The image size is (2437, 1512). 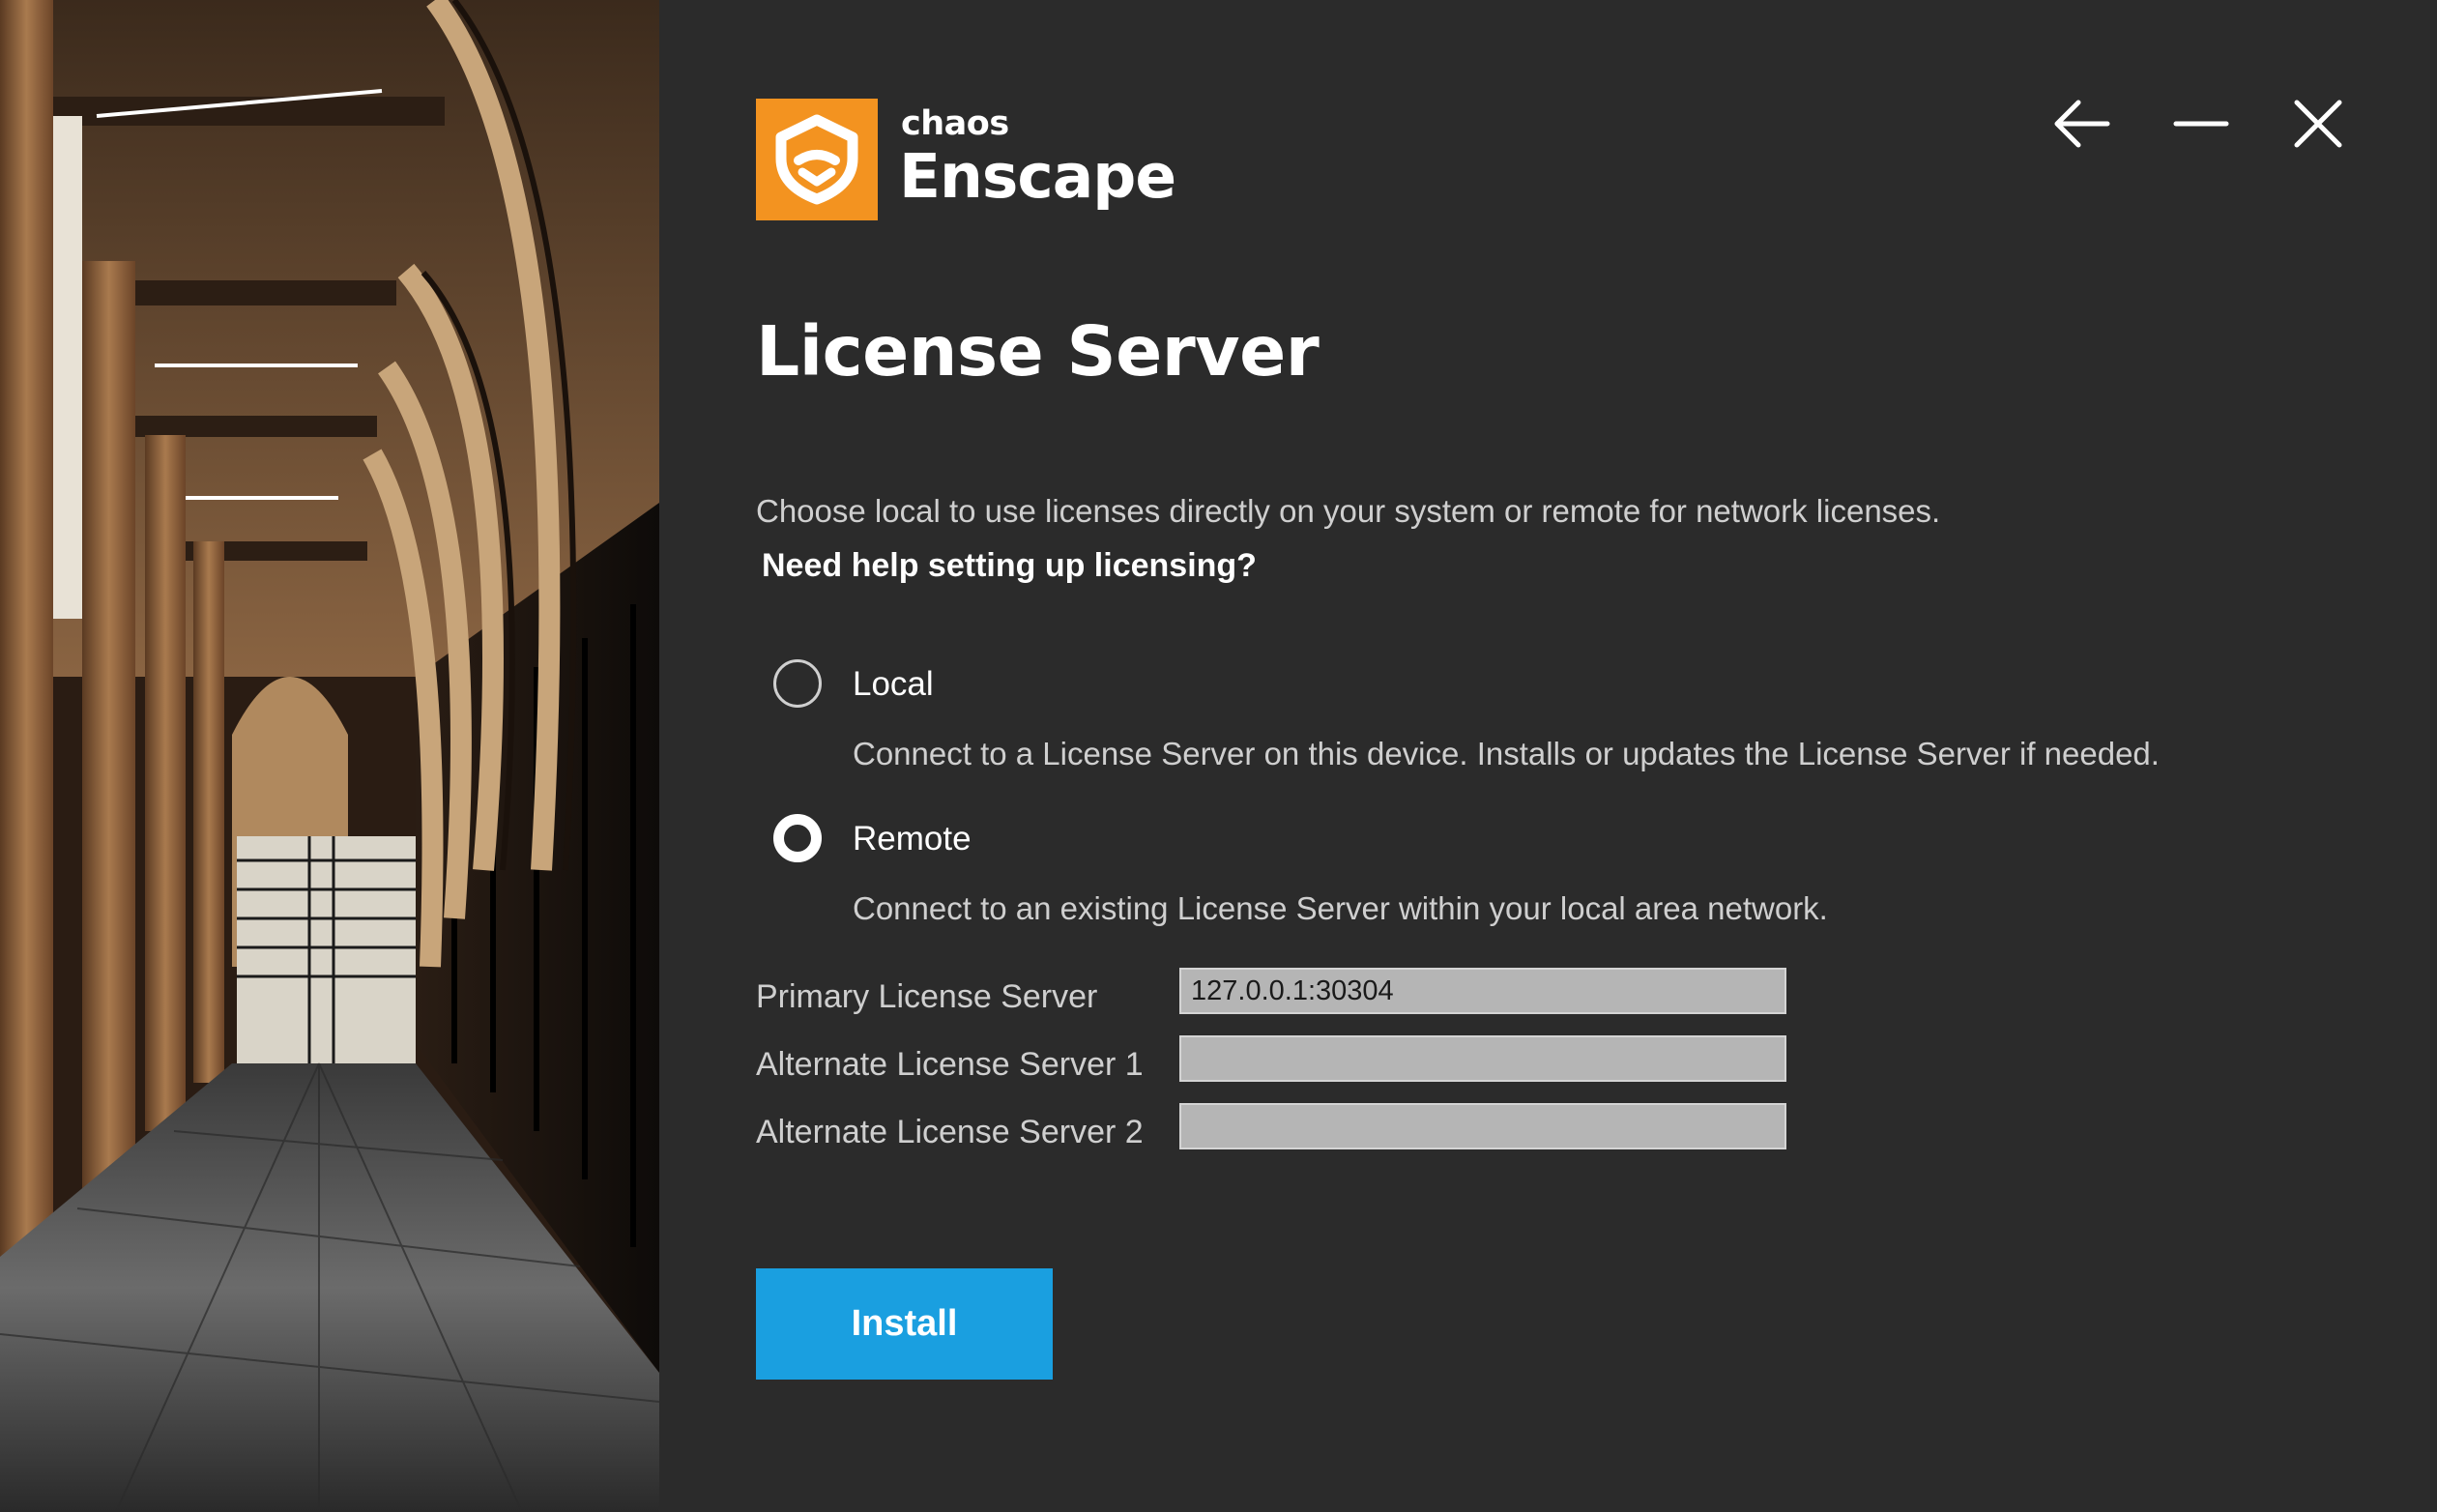 I want to click on primary-server-input, so click(x=1482, y=991).